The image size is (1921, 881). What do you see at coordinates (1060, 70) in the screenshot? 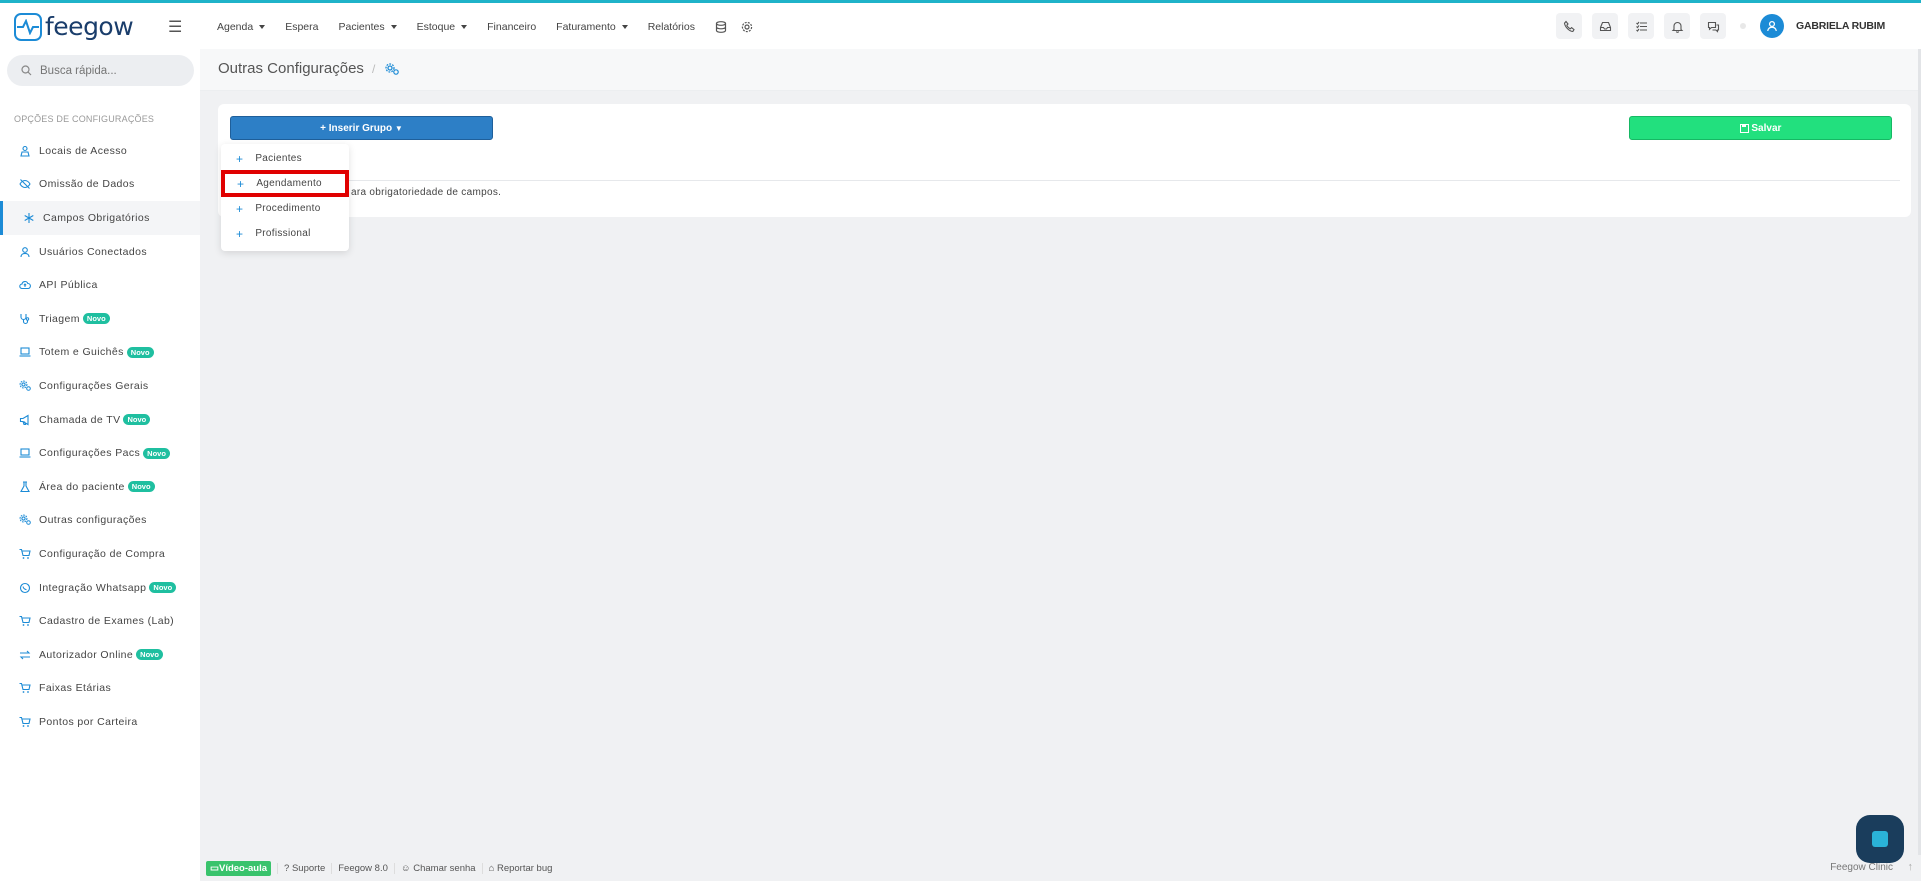
I see `breadcrumb: Outras Configurações /` at bounding box center [1060, 70].